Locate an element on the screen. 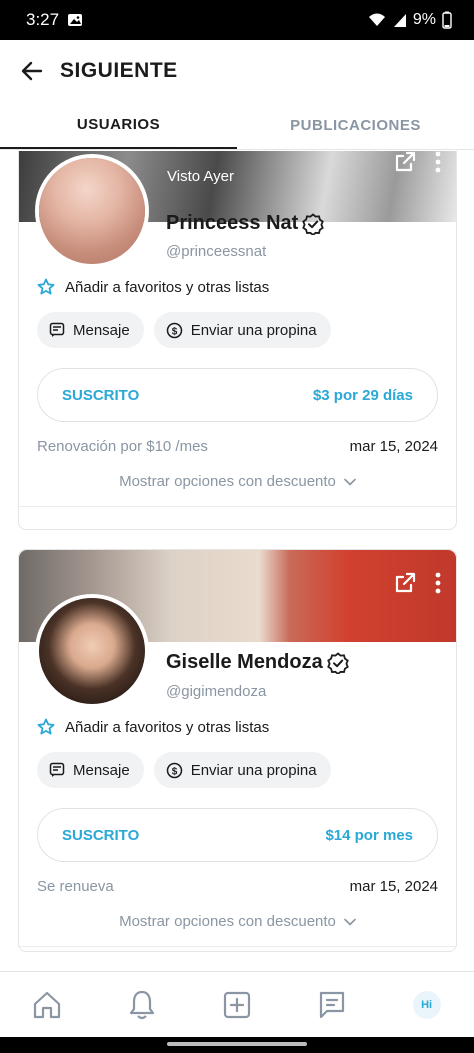 This screenshot has height=1053, width=474. home-icon is located at coordinates (47, 1004).